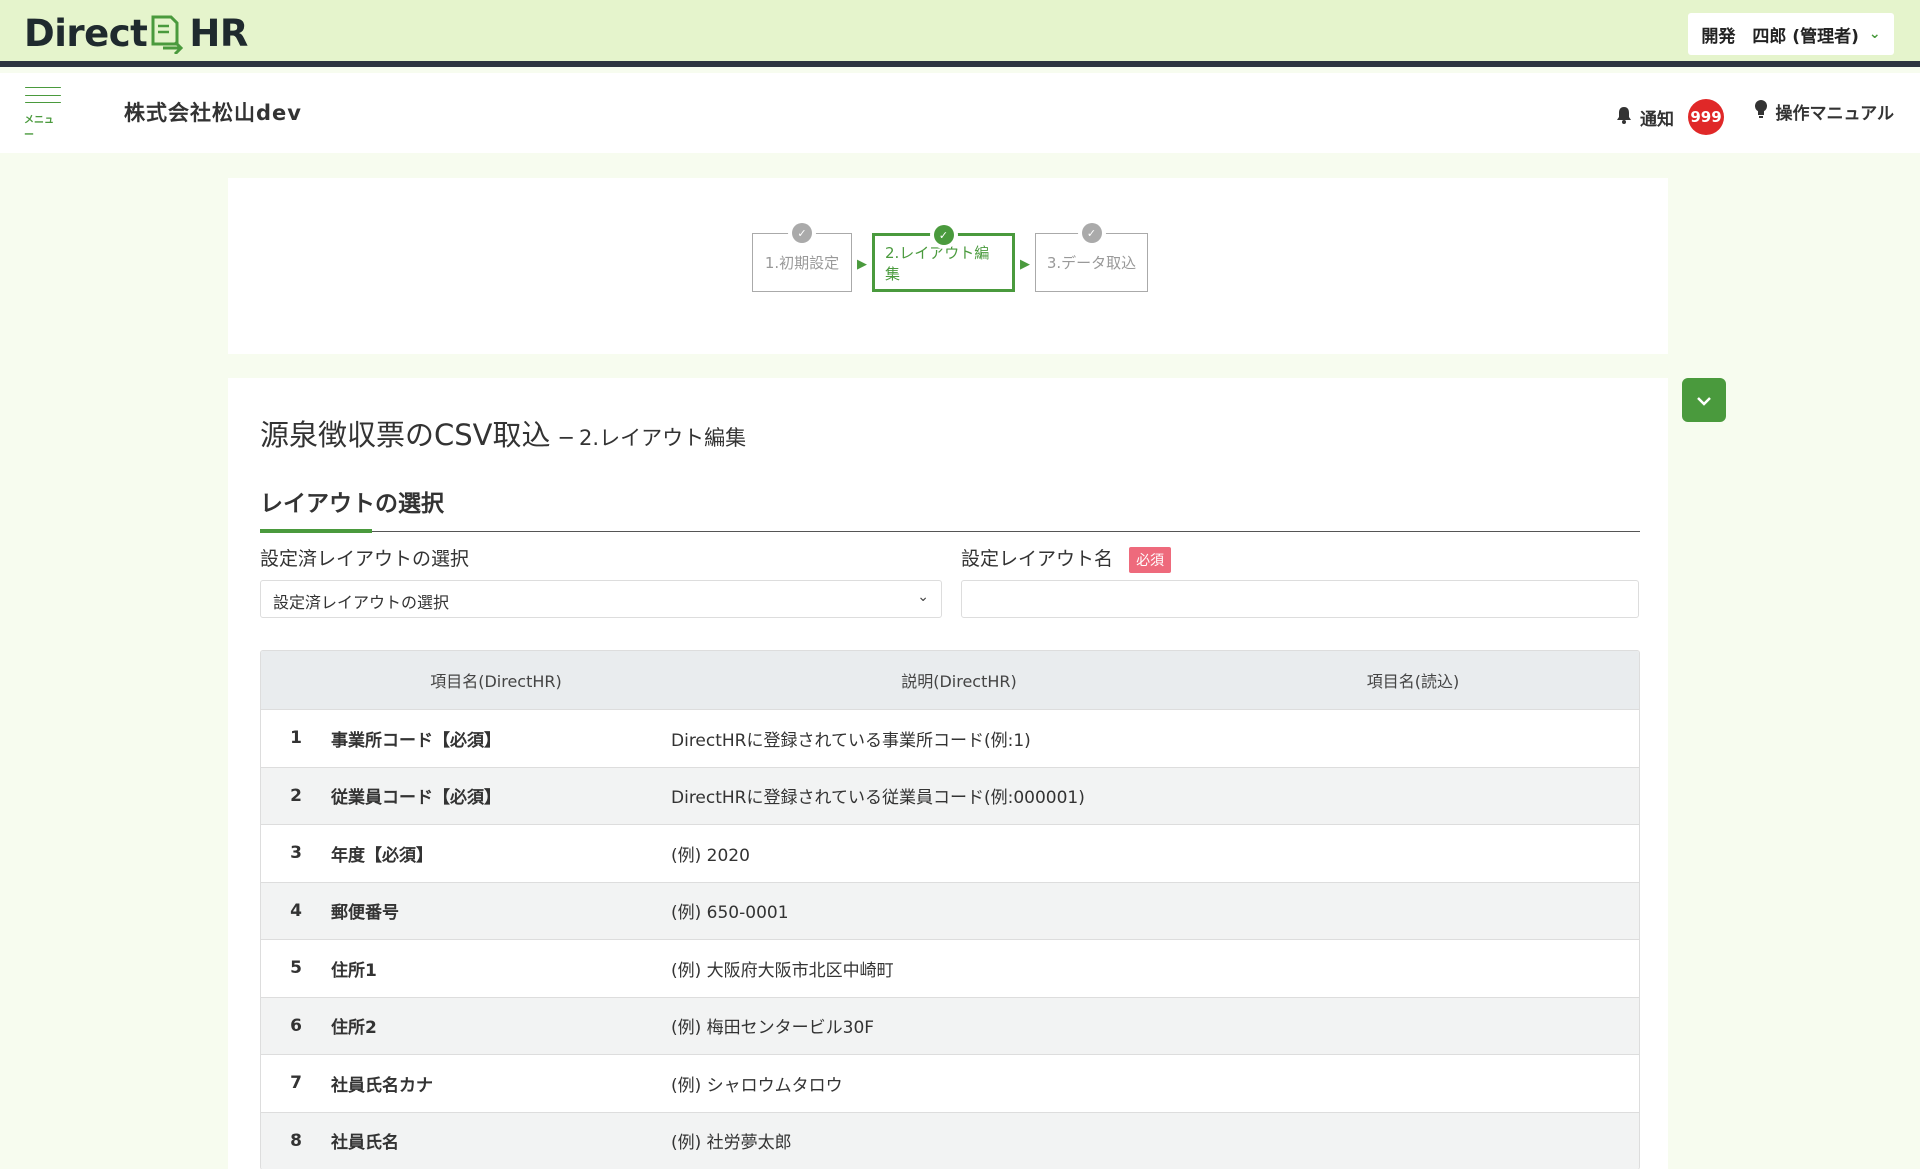 Image resolution: width=1920 pixels, height=1169 pixels. I want to click on row-description: (例) 大阪府大阪市北区中崎町, so click(782, 970).